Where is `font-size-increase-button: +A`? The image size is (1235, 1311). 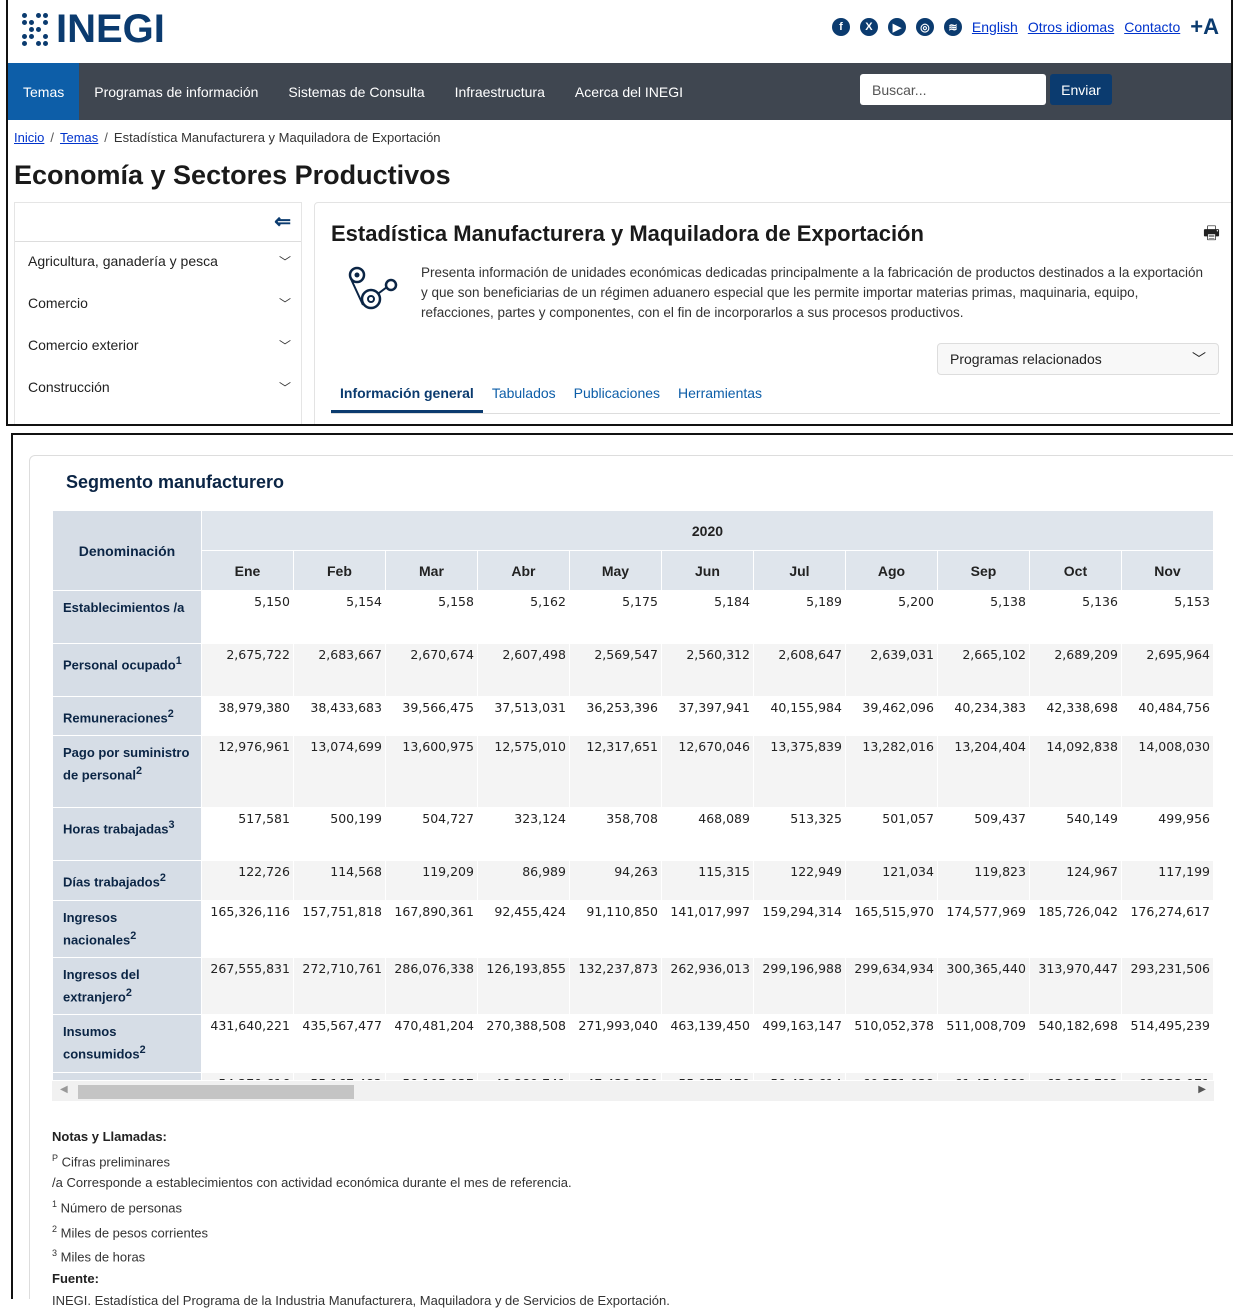
font-size-increase-button: +A is located at coordinates (1204, 27).